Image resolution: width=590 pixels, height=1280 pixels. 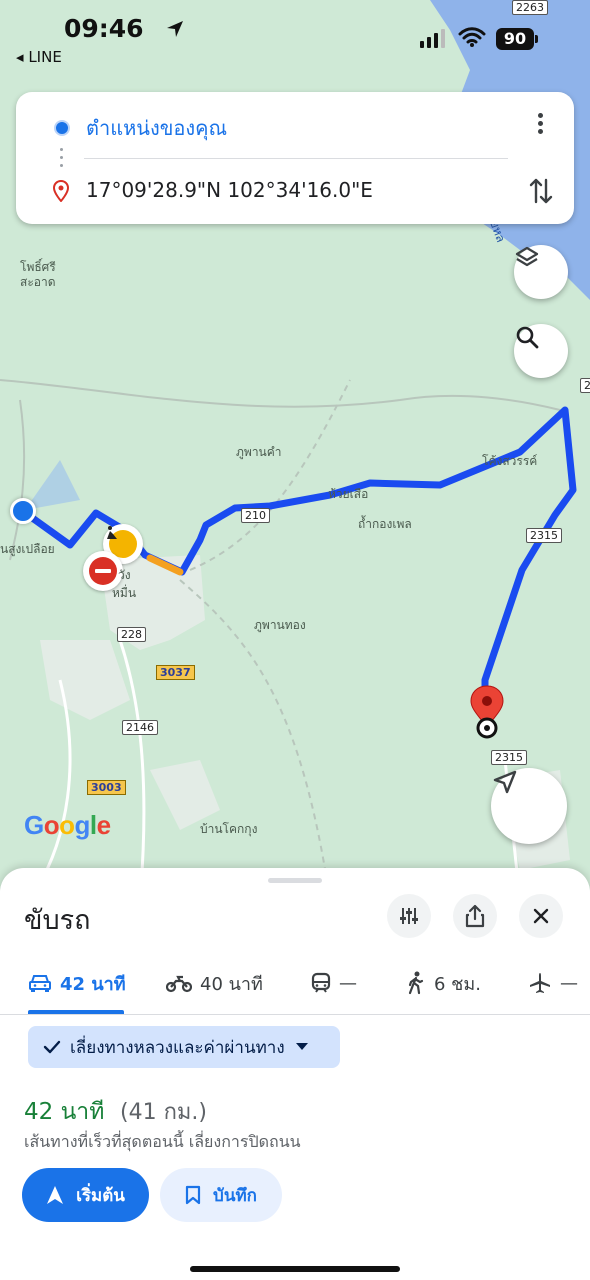 I want to click on tab-drive-label: 42 นาที, so click(x=93, y=984).